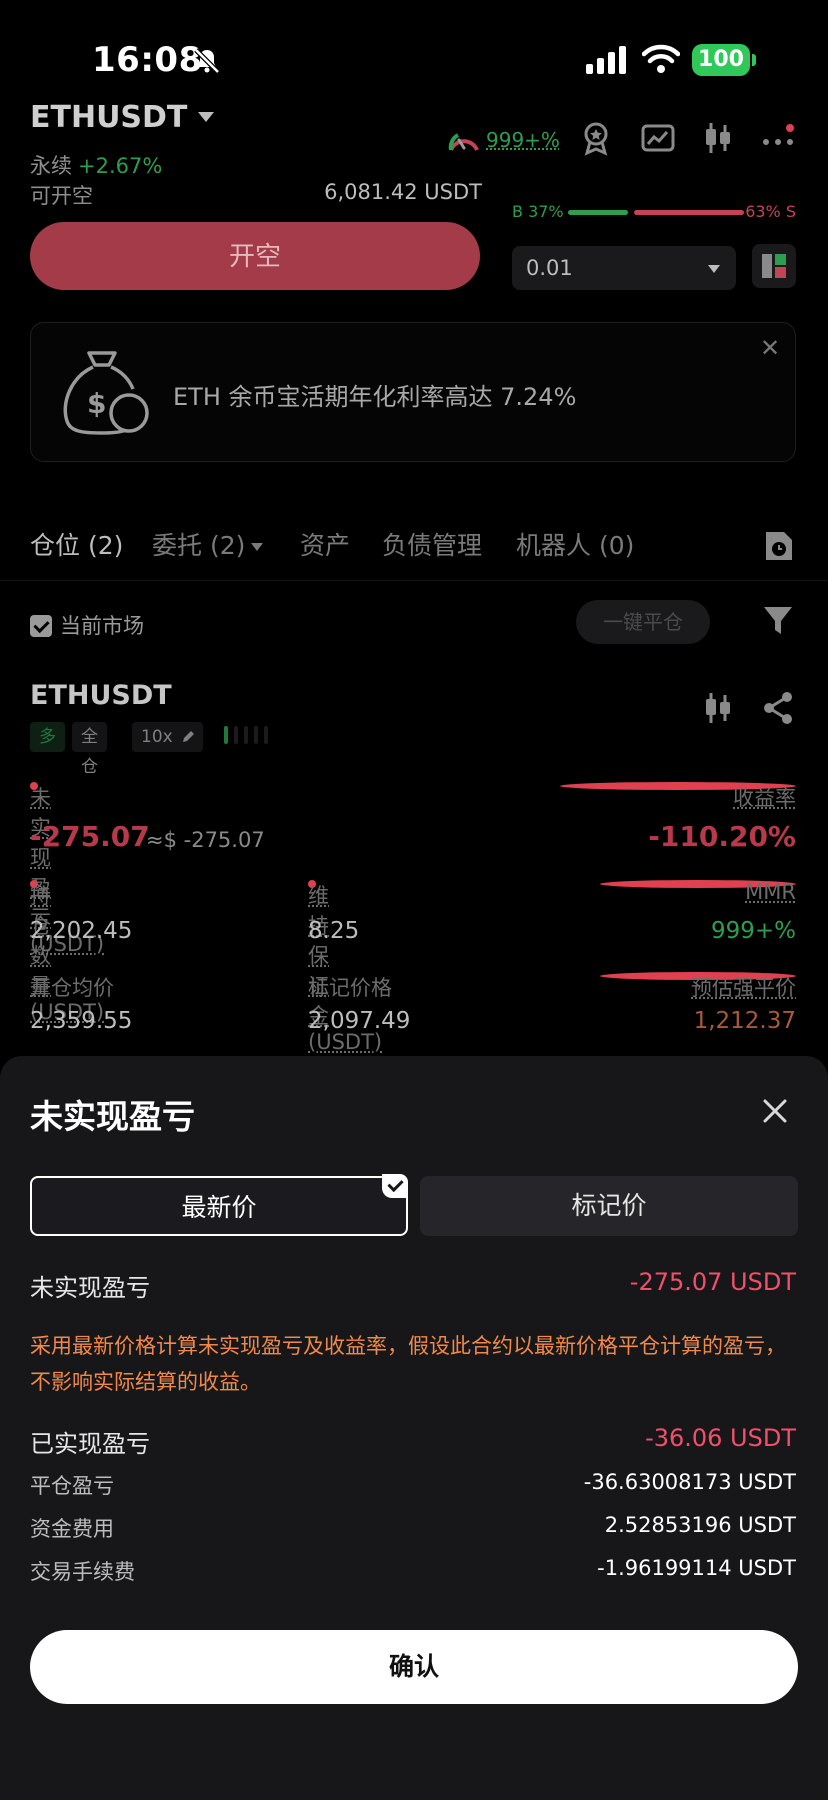  What do you see at coordinates (720, 1438) in the screenshot?
I see `realized-pnl-value: -36.06 USDT` at bounding box center [720, 1438].